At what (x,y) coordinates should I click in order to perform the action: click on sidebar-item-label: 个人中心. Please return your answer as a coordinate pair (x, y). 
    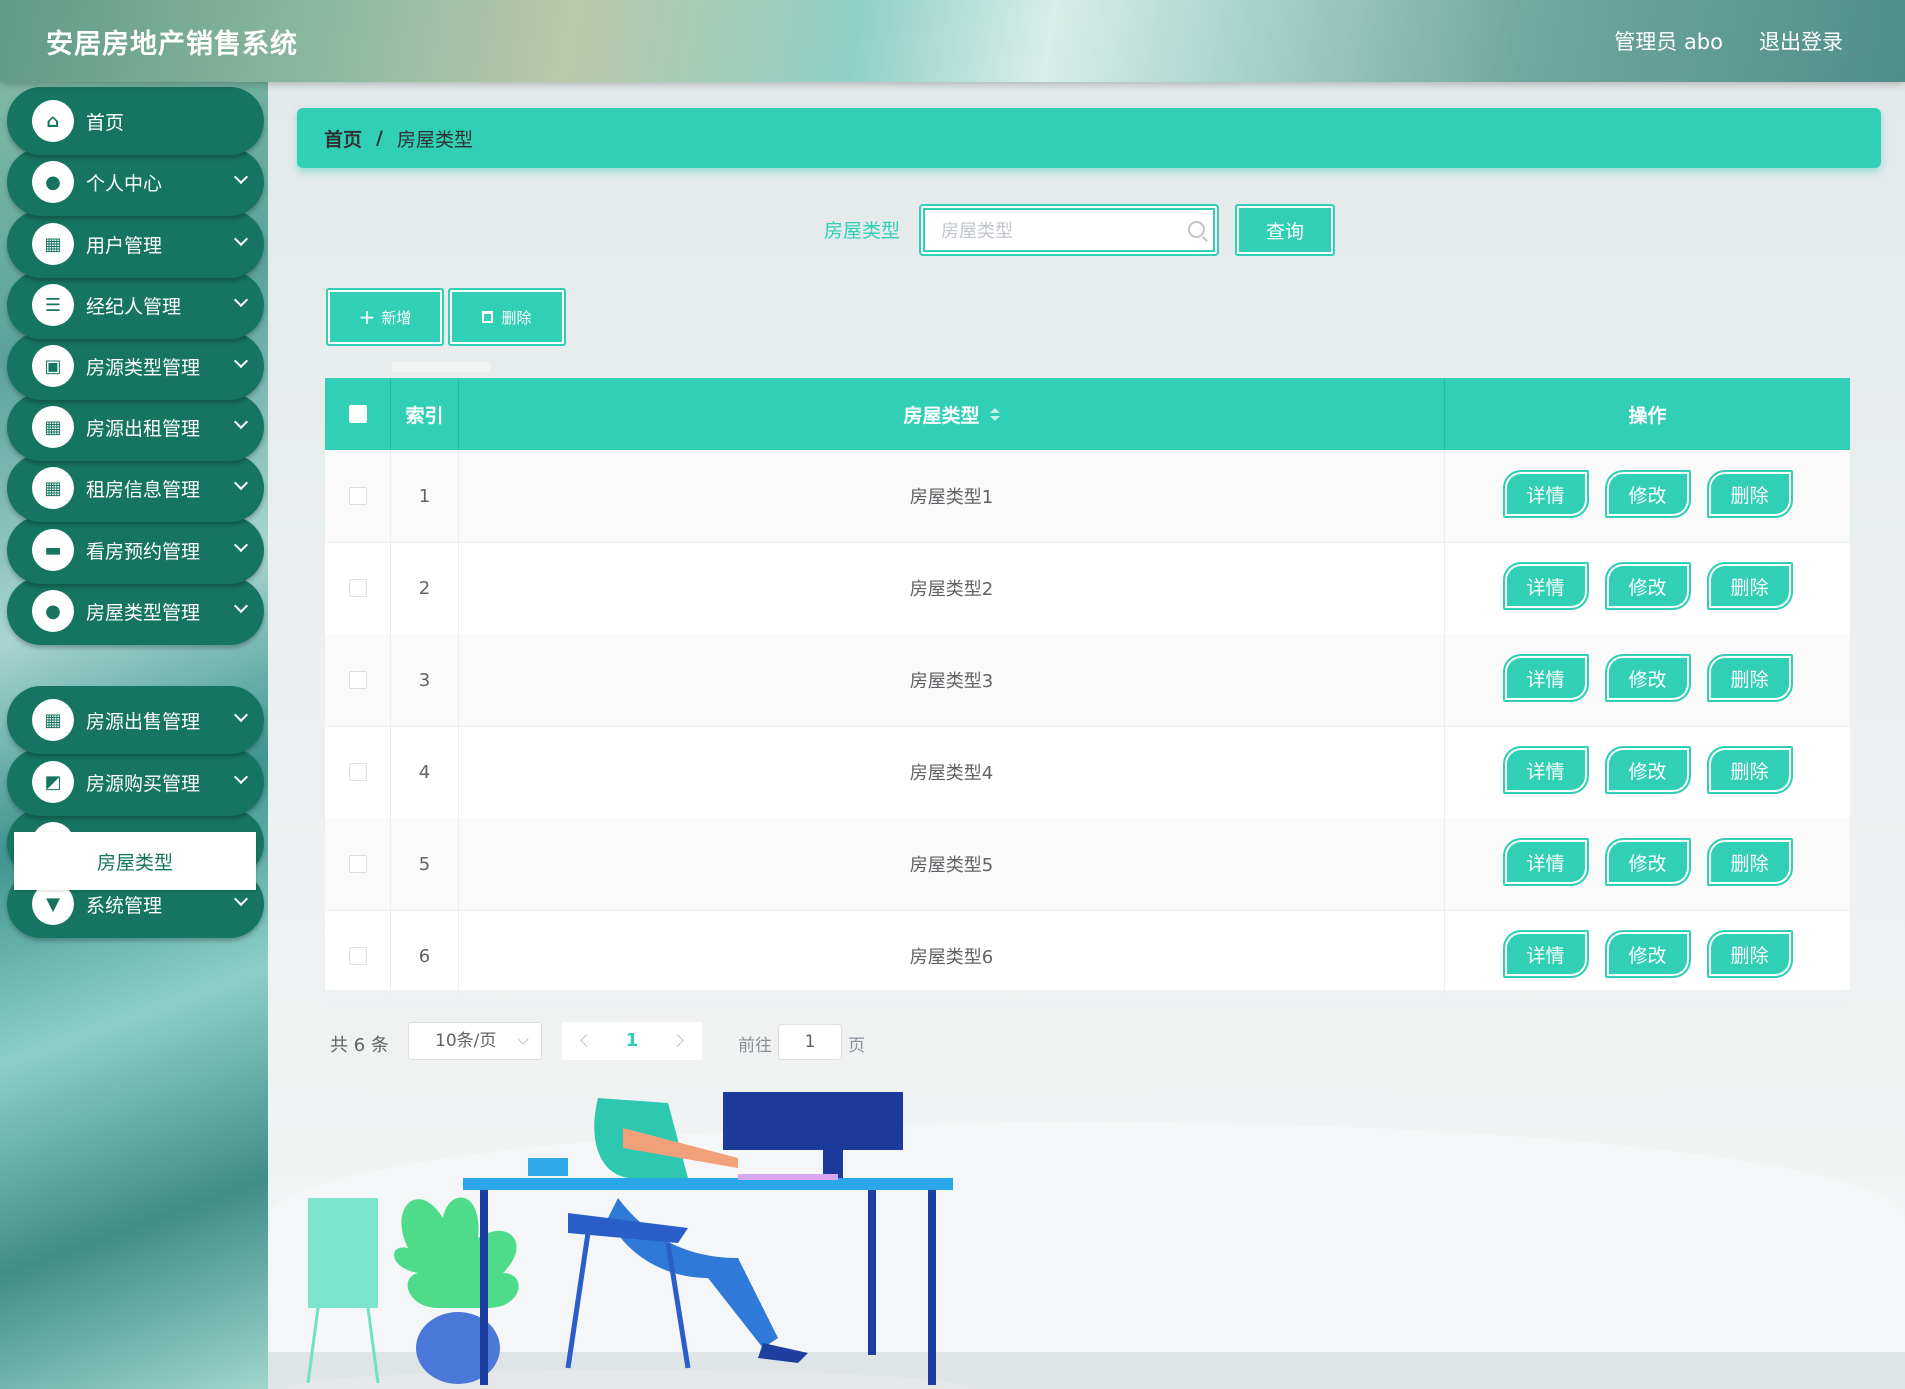
    Looking at the image, I should click on (124, 183).